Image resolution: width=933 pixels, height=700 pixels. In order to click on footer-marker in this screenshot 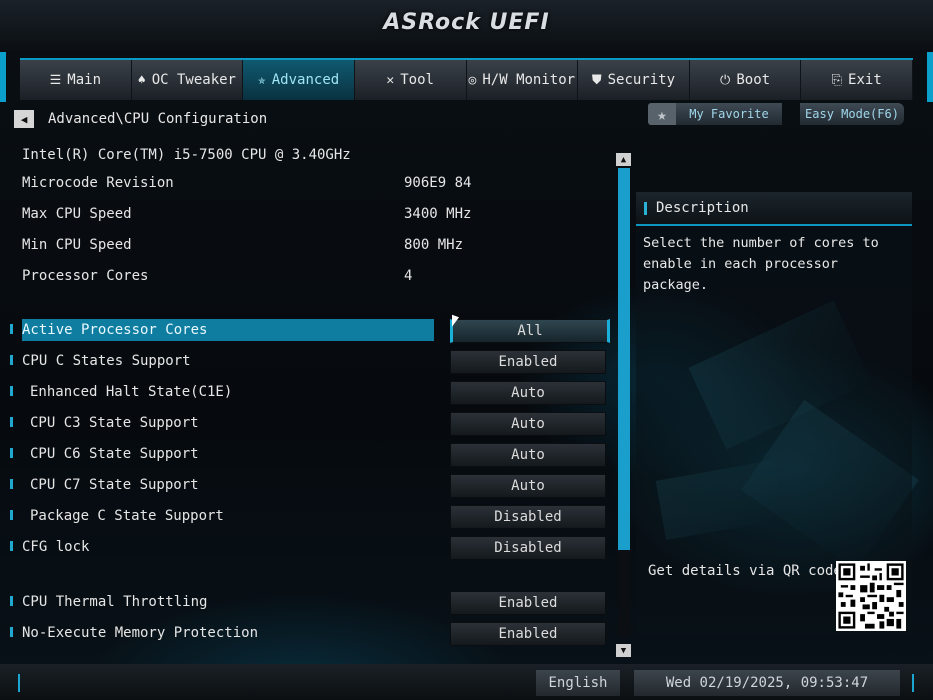, I will do `click(19, 683)`.